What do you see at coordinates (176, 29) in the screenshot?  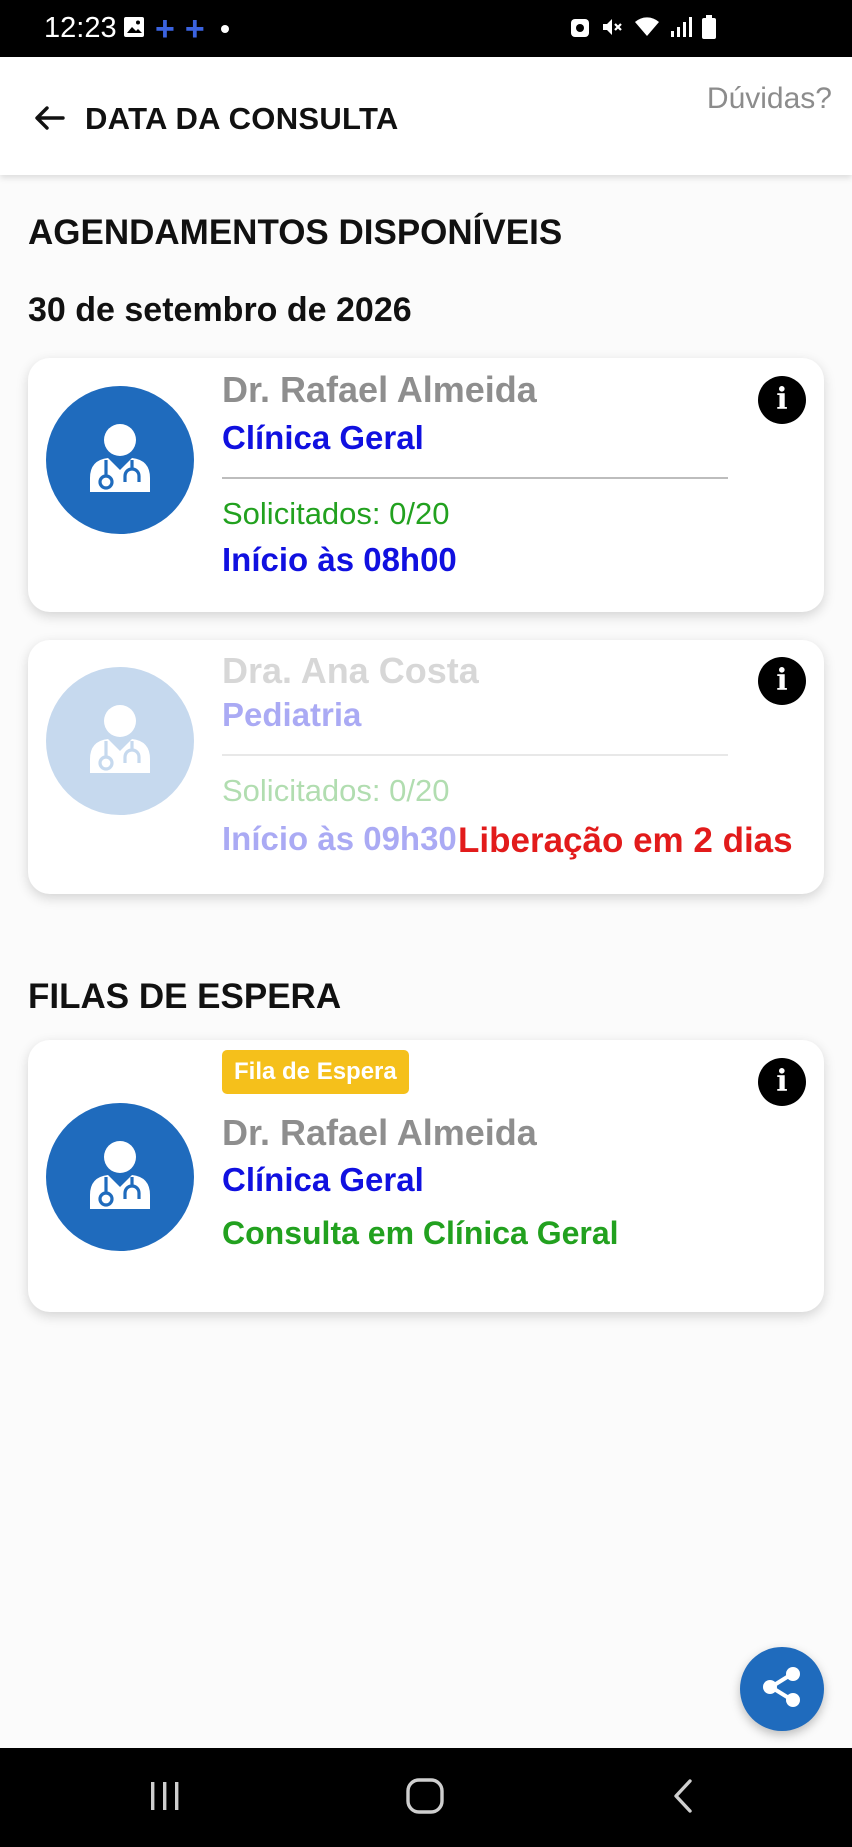 I see `status-left-icons: + +` at bounding box center [176, 29].